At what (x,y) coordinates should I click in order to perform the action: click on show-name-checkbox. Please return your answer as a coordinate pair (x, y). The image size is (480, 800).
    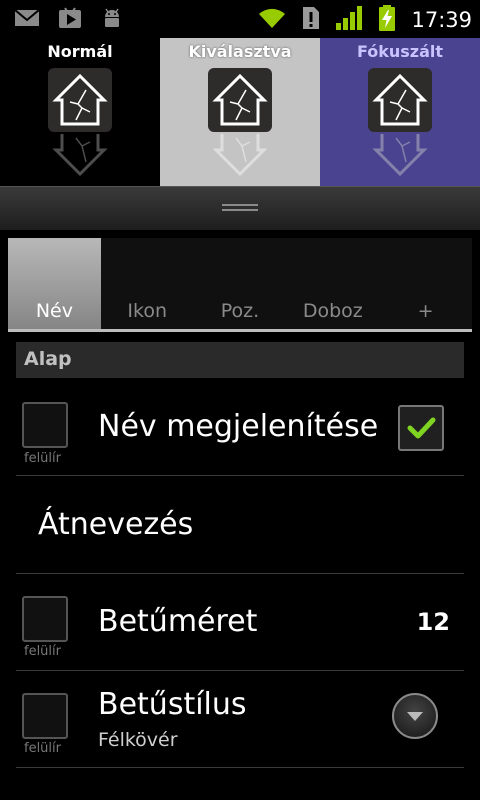
    Looking at the image, I should click on (421, 428).